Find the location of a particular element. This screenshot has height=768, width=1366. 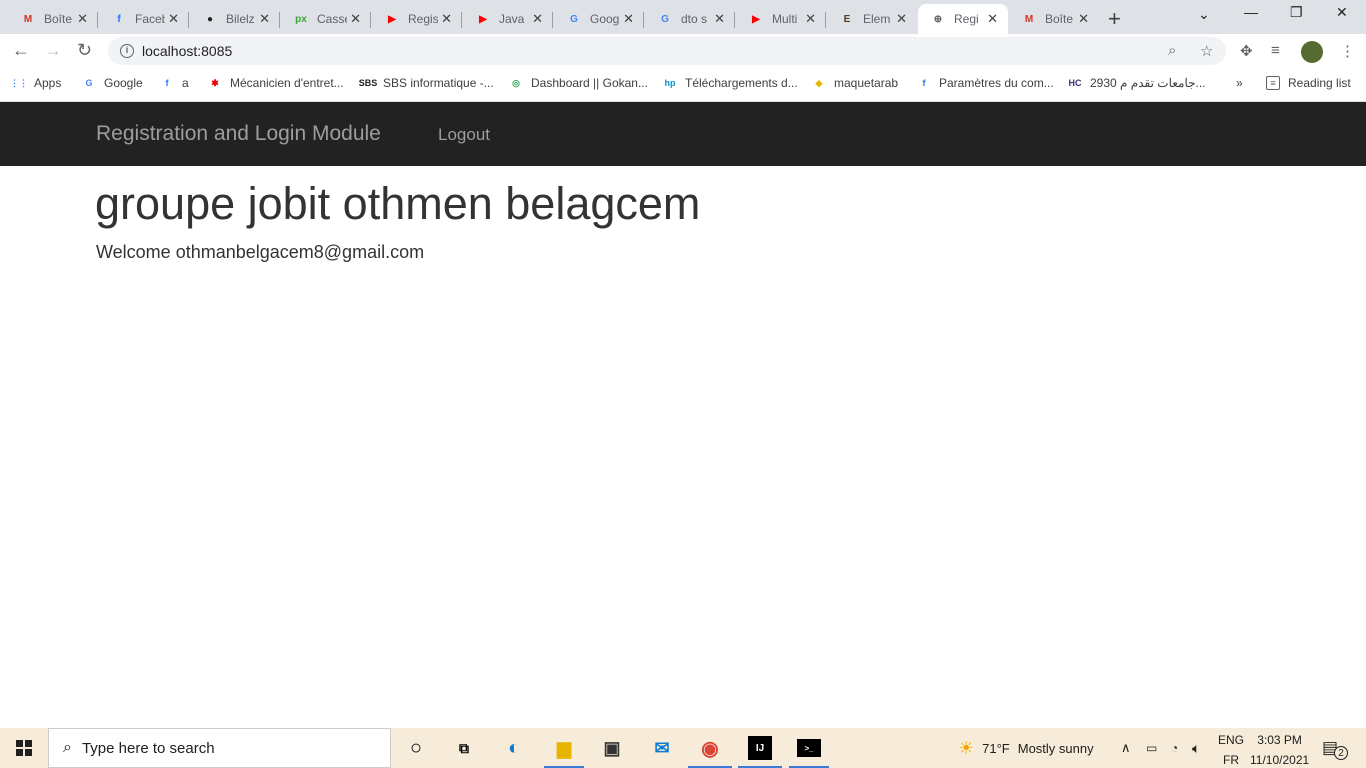

tab-title: Multi is located at coordinates (785, 19).